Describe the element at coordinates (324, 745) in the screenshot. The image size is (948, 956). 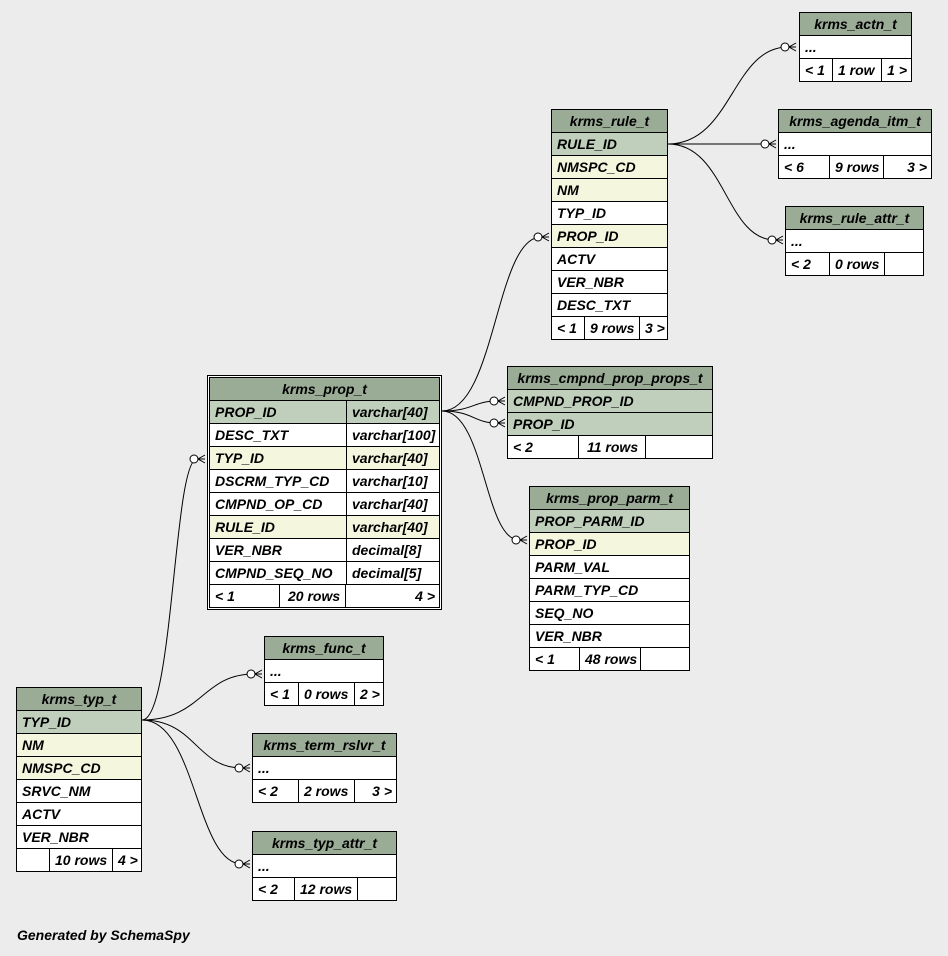
I see `table-title: krms_term_rslvr_t` at that location.